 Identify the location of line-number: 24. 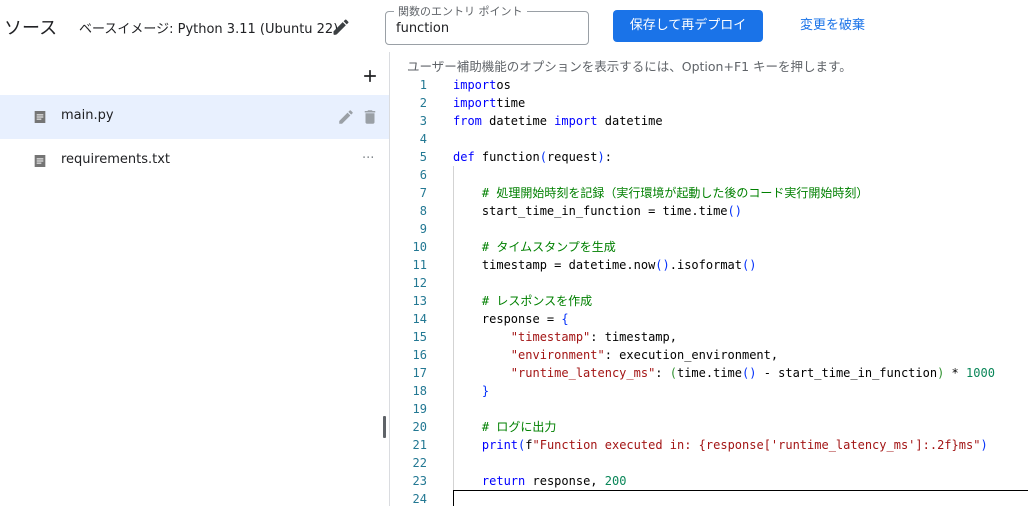
(419, 499).